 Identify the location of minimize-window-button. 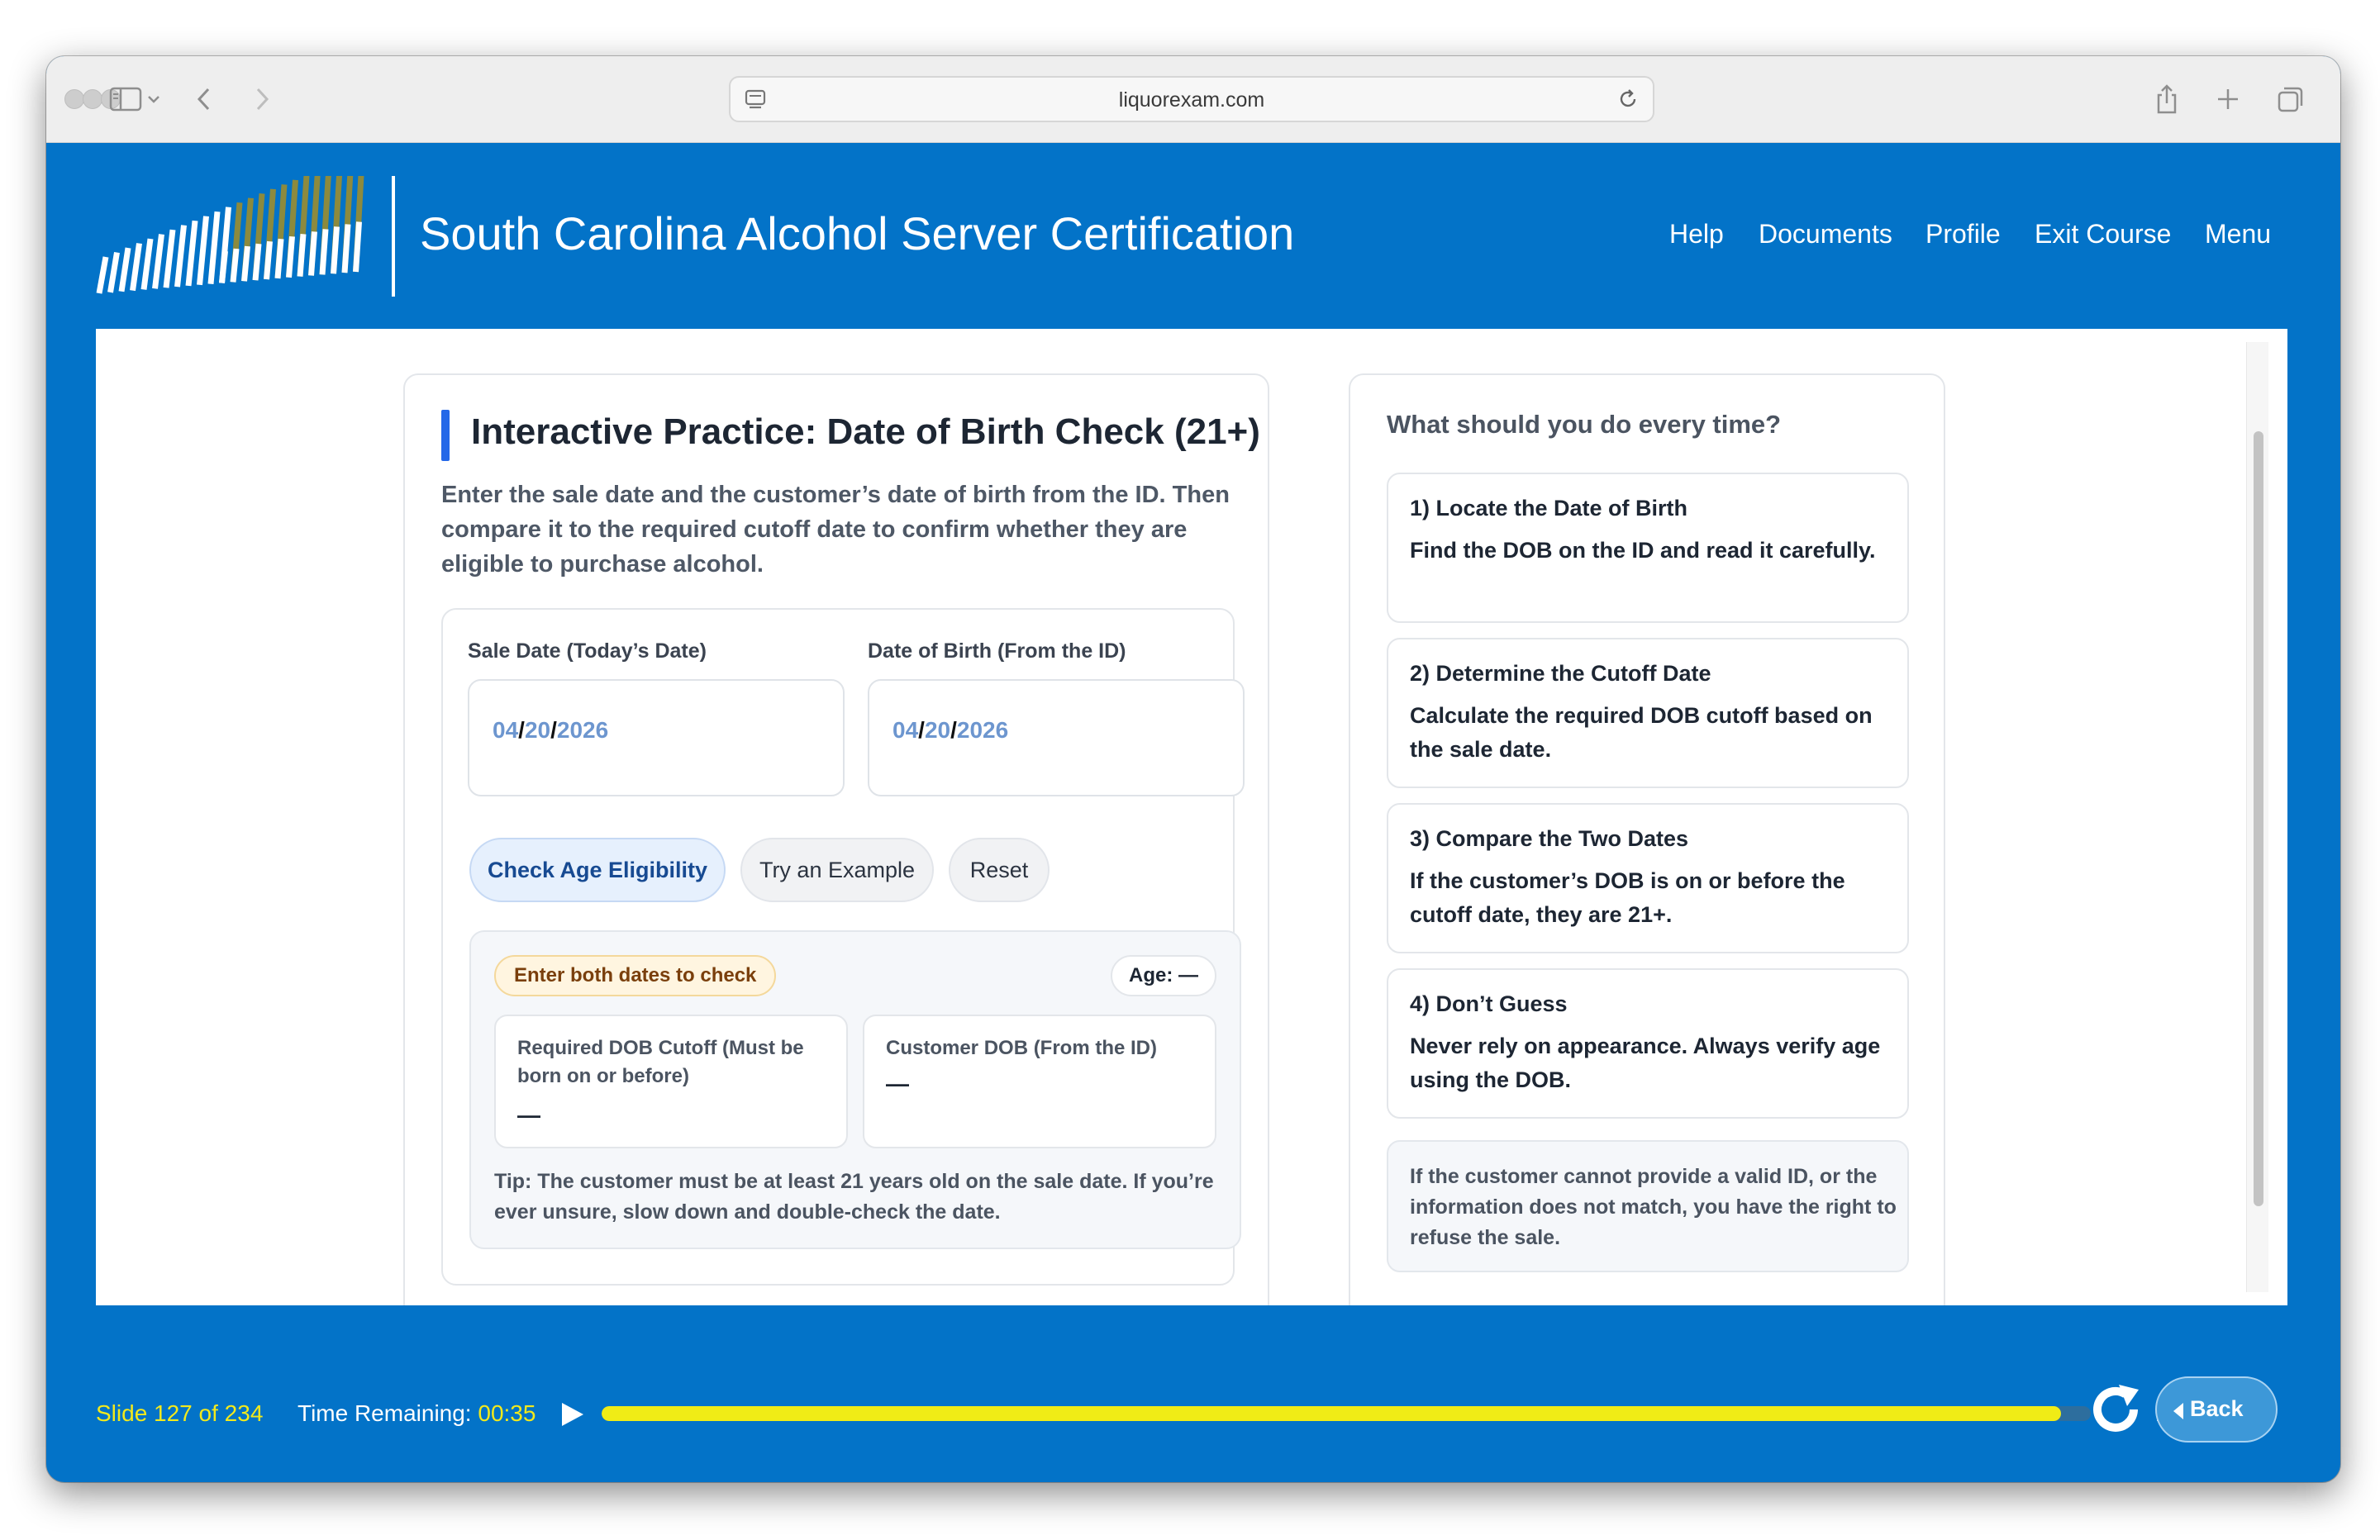
(92, 99).